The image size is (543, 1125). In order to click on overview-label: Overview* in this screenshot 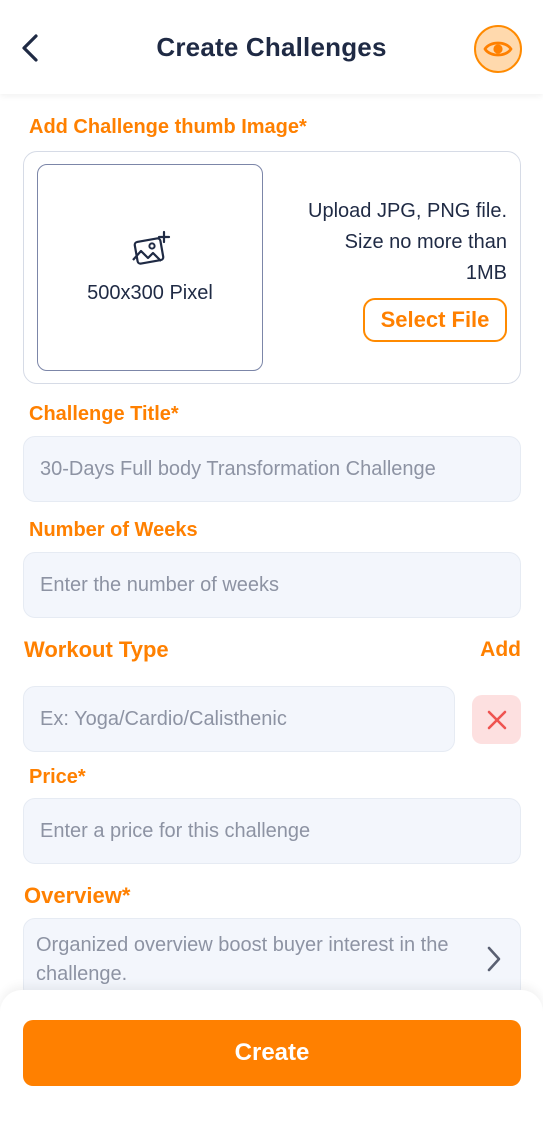, I will do `click(77, 895)`.